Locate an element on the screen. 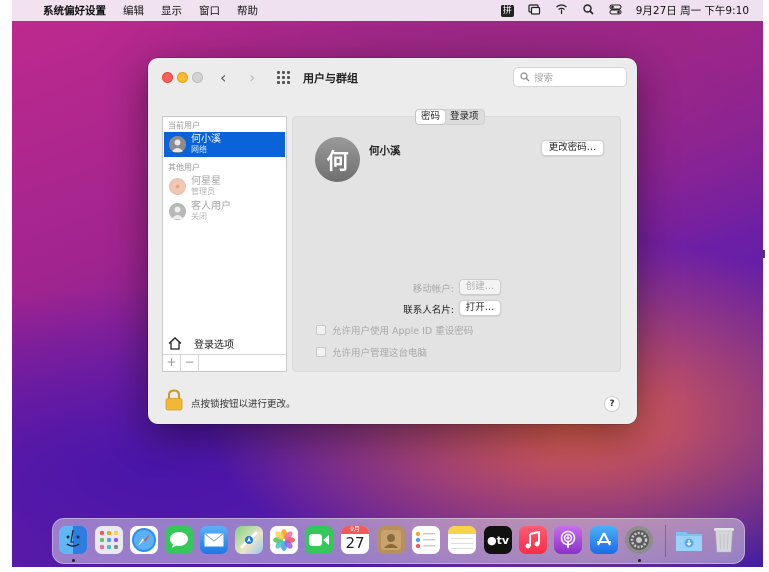  guest-avatar-icon is located at coordinates (177, 211).